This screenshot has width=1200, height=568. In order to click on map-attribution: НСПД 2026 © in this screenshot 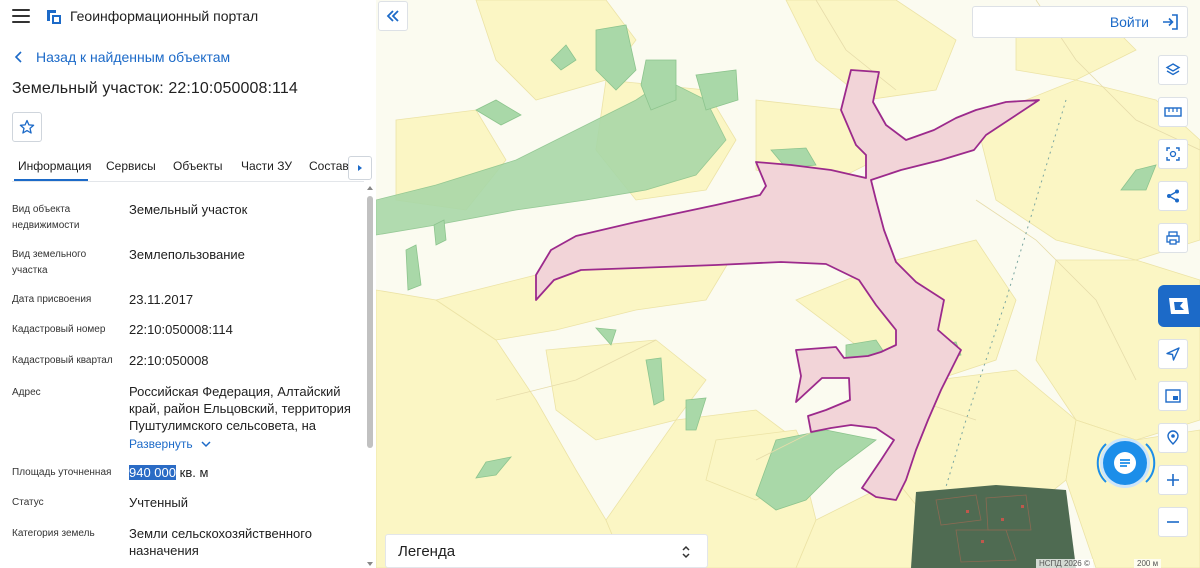, I will do `click(1064, 563)`.